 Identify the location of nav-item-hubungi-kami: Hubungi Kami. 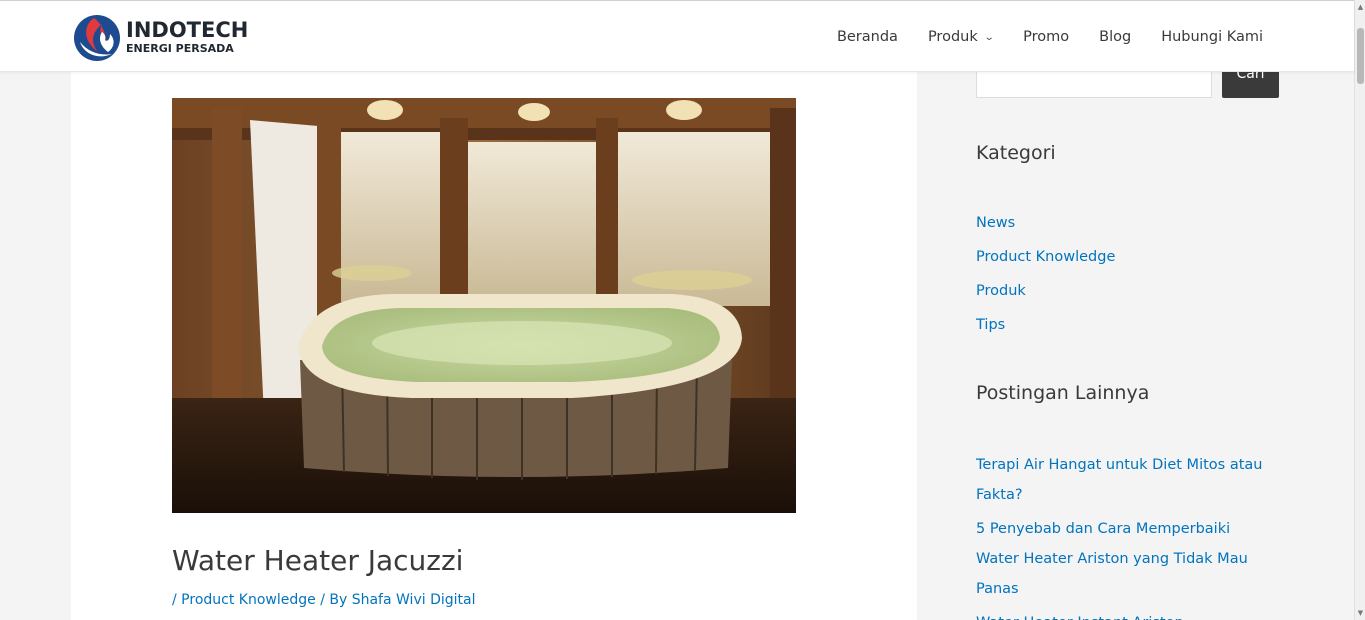
(1212, 37).